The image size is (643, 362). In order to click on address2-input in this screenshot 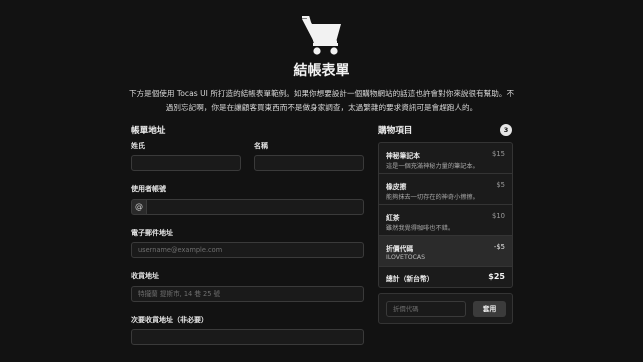, I will do `click(247, 337)`.